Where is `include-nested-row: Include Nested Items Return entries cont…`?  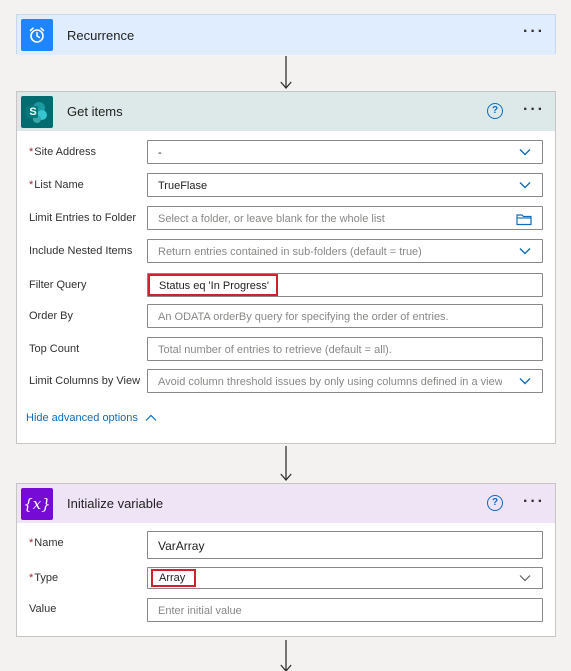 include-nested-row: Include Nested Items Return entries cont… is located at coordinates (286, 252).